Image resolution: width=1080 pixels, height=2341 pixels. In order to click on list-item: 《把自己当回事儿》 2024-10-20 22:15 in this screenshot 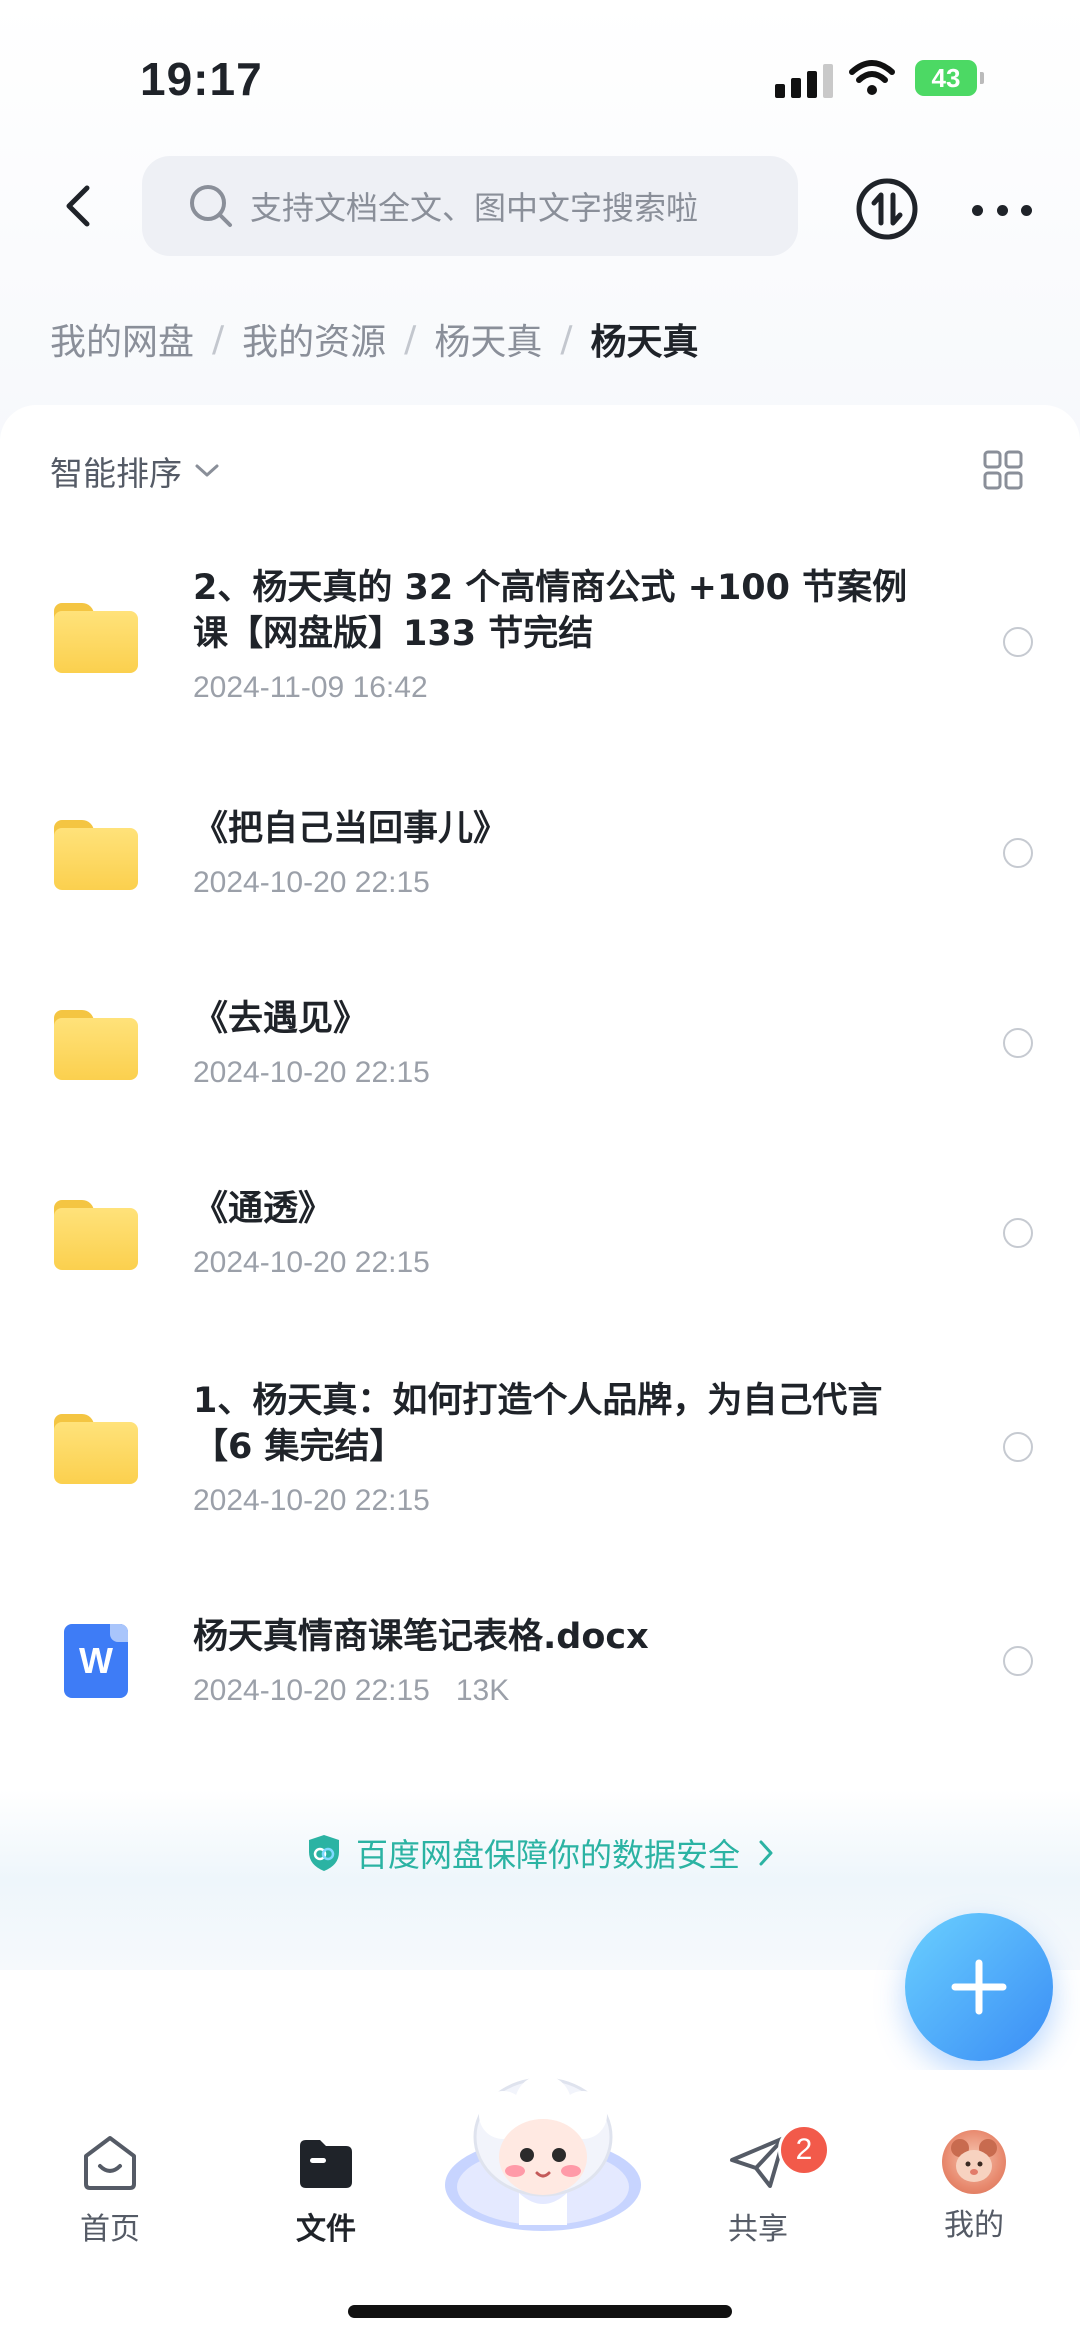, I will do `click(540, 861)`.